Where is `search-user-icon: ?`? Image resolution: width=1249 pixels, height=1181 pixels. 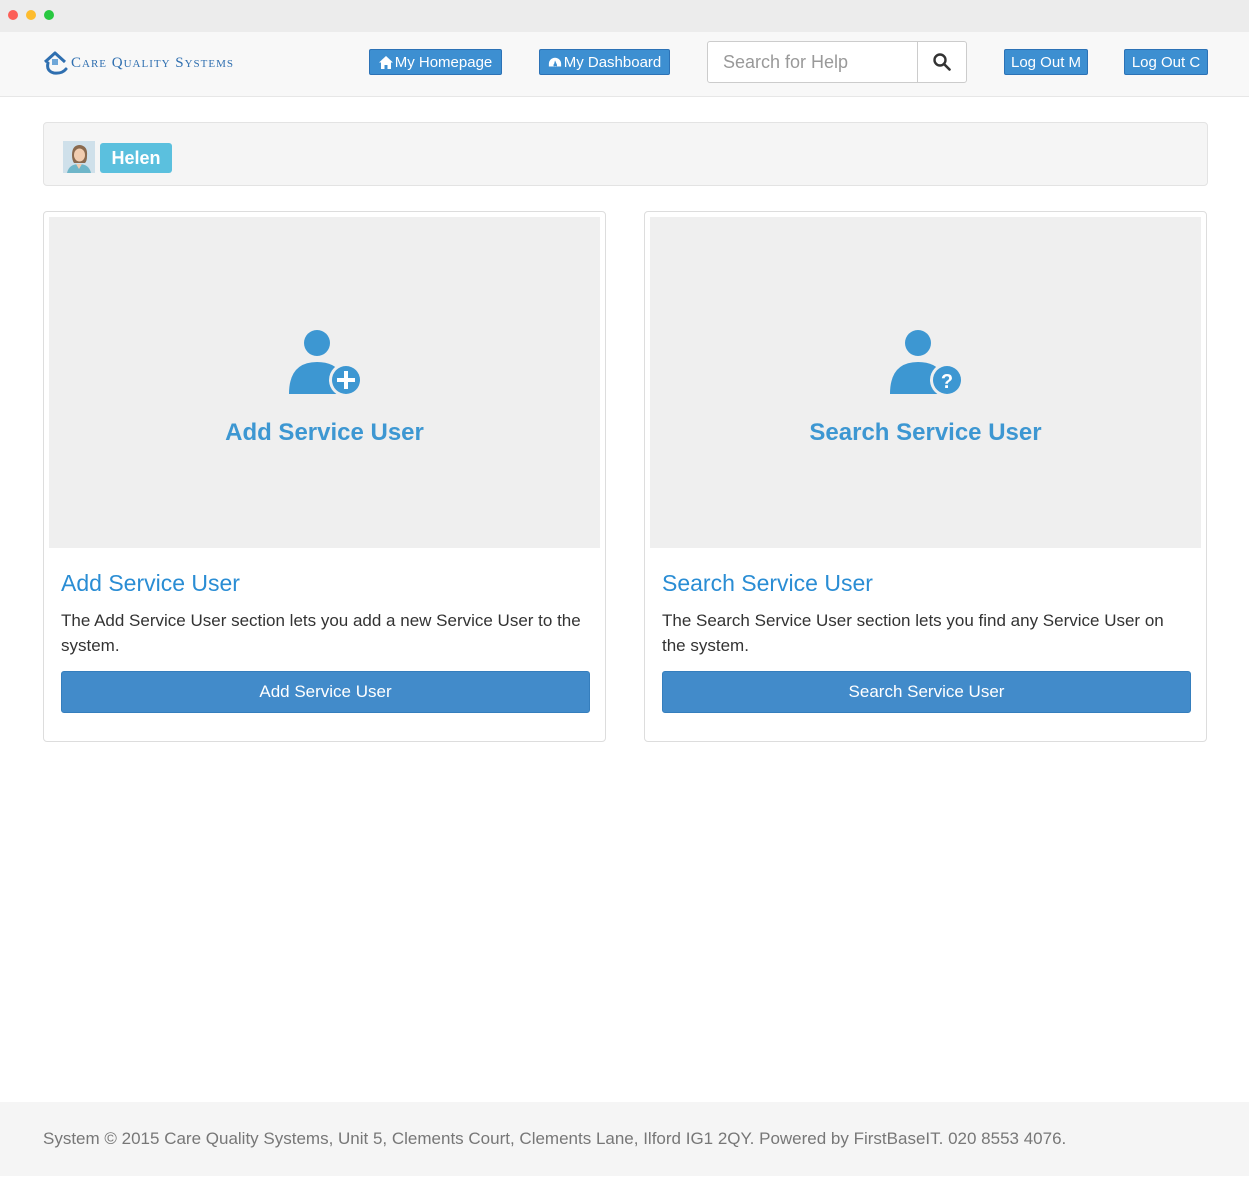 search-user-icon: ? is located at coordinates (927, 363).